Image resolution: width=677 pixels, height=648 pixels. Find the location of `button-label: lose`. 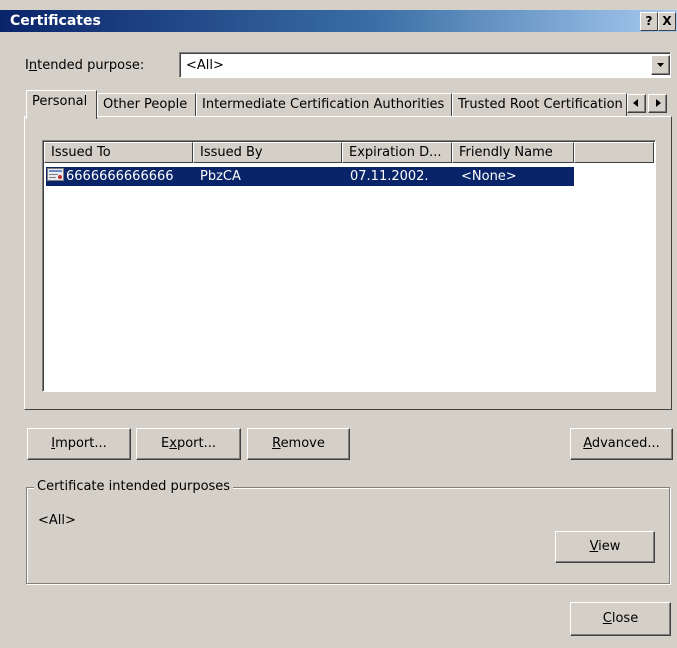

button-label: lose is located at coordinates (625, 618).